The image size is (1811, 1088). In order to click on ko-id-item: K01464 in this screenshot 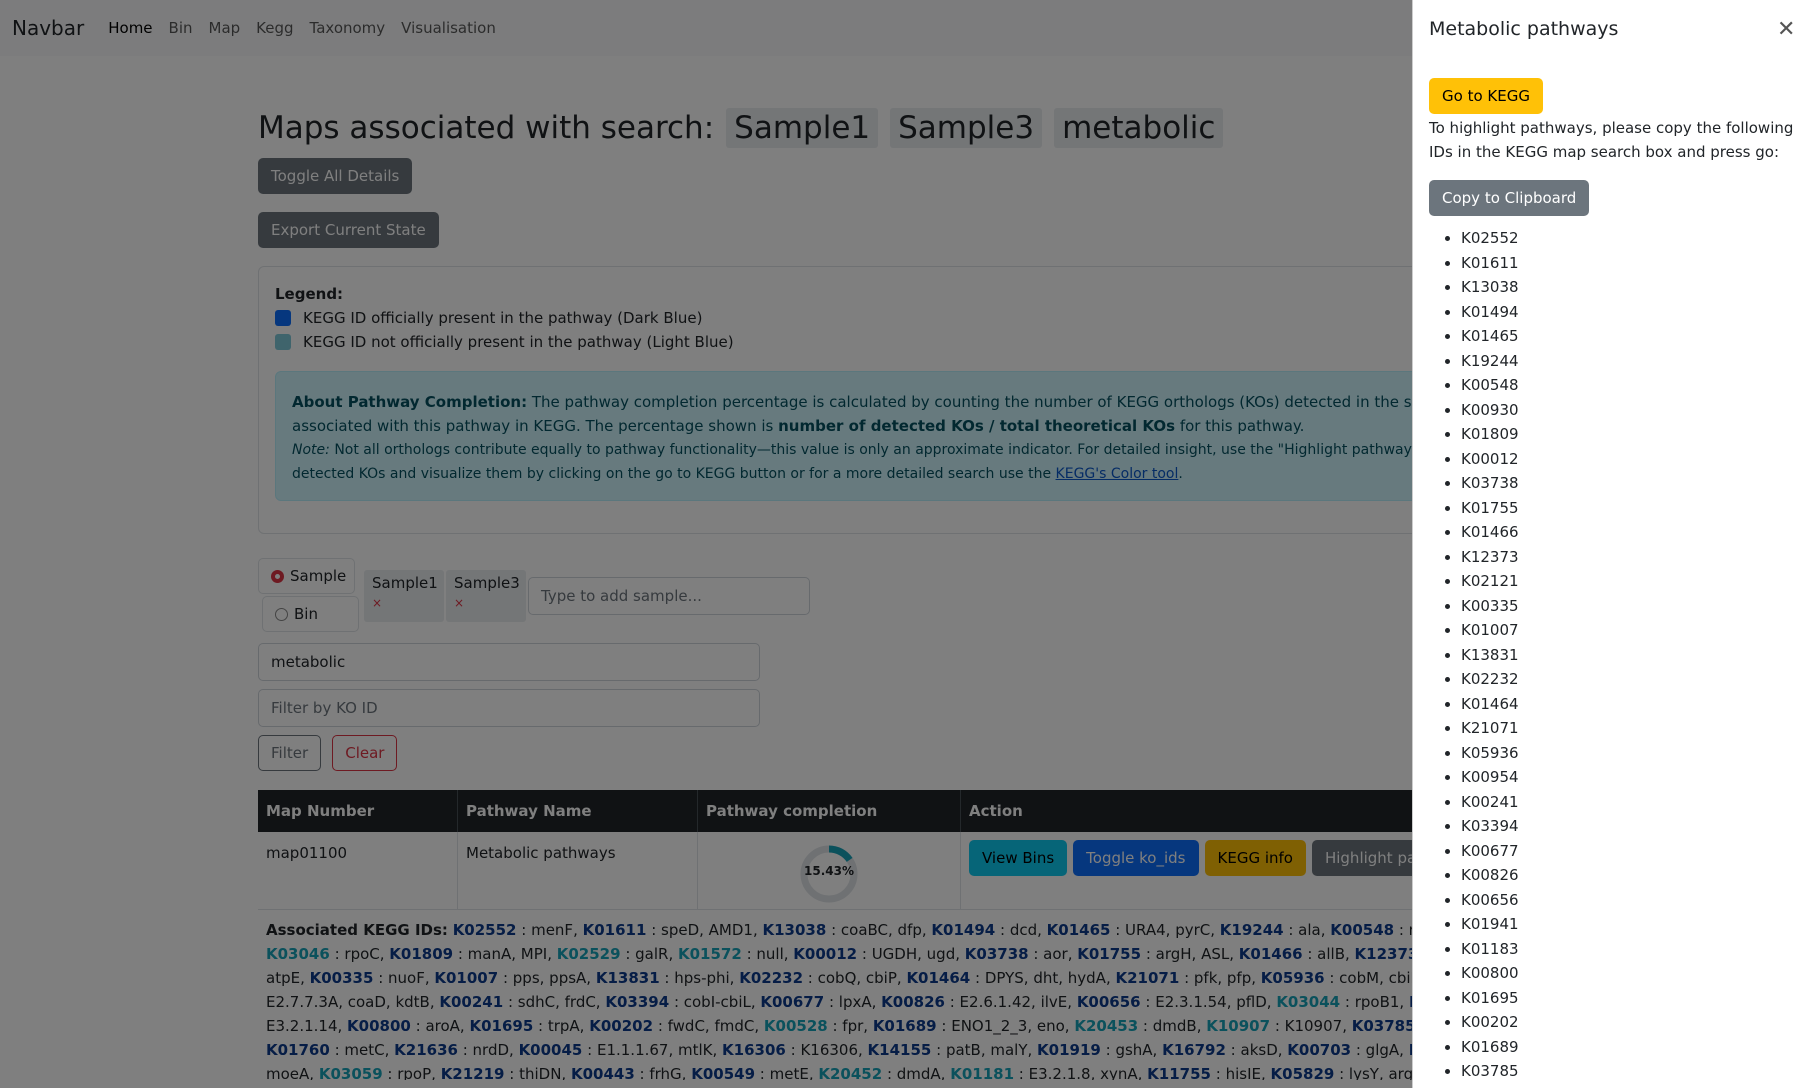, I will do `click(1490, 704)`.